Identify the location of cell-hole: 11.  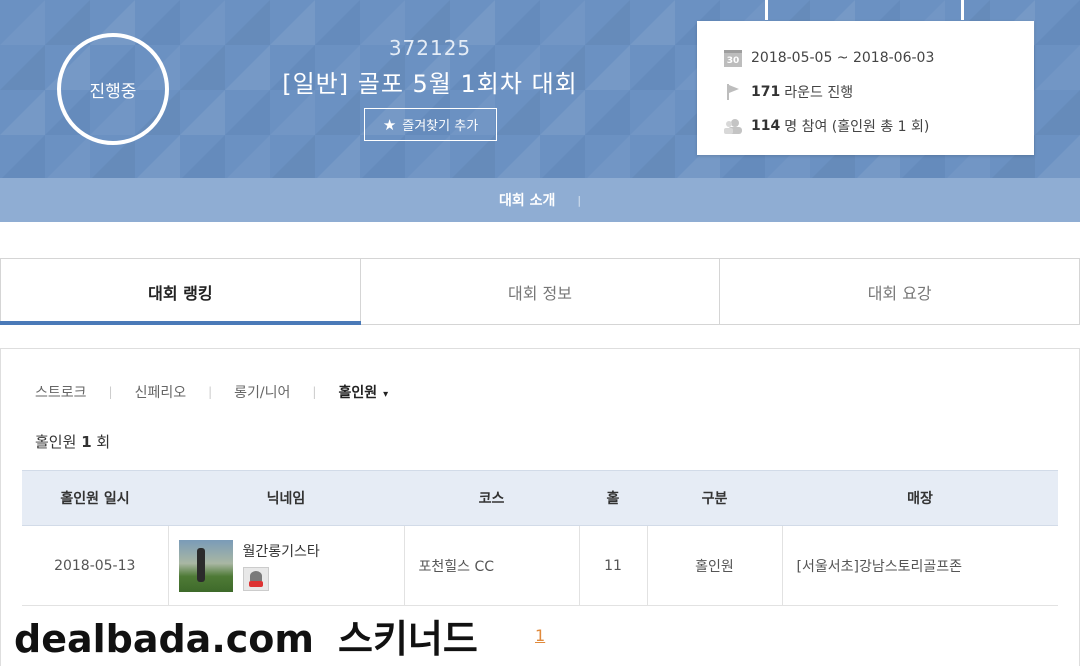
(613, 565).